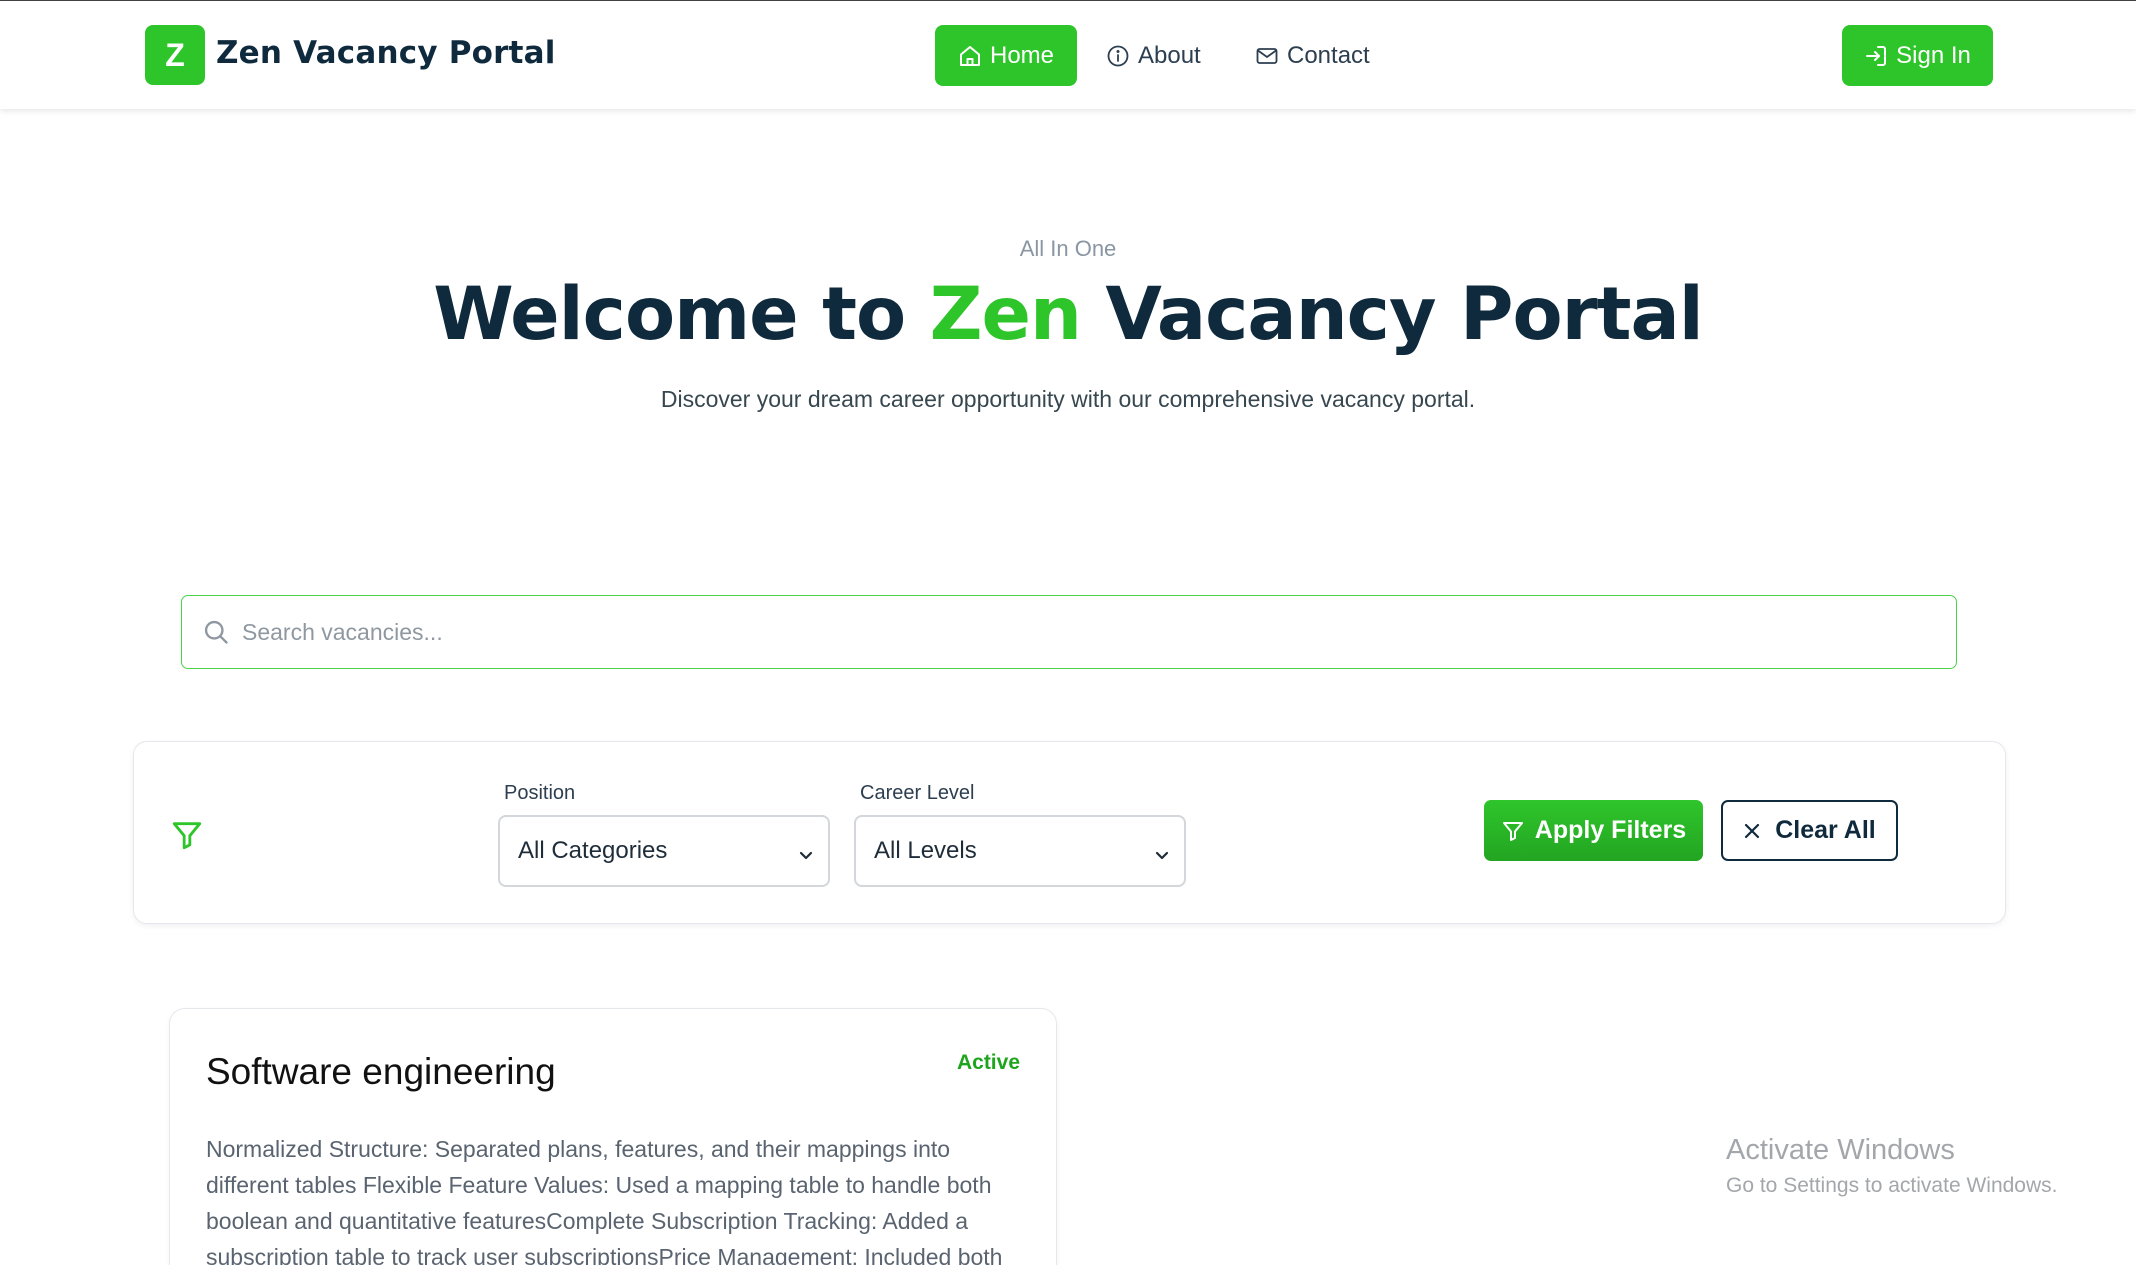  Describe the element at coordinates (1876, 55) in the screenshot. I see `sign-in-icon` at that location.